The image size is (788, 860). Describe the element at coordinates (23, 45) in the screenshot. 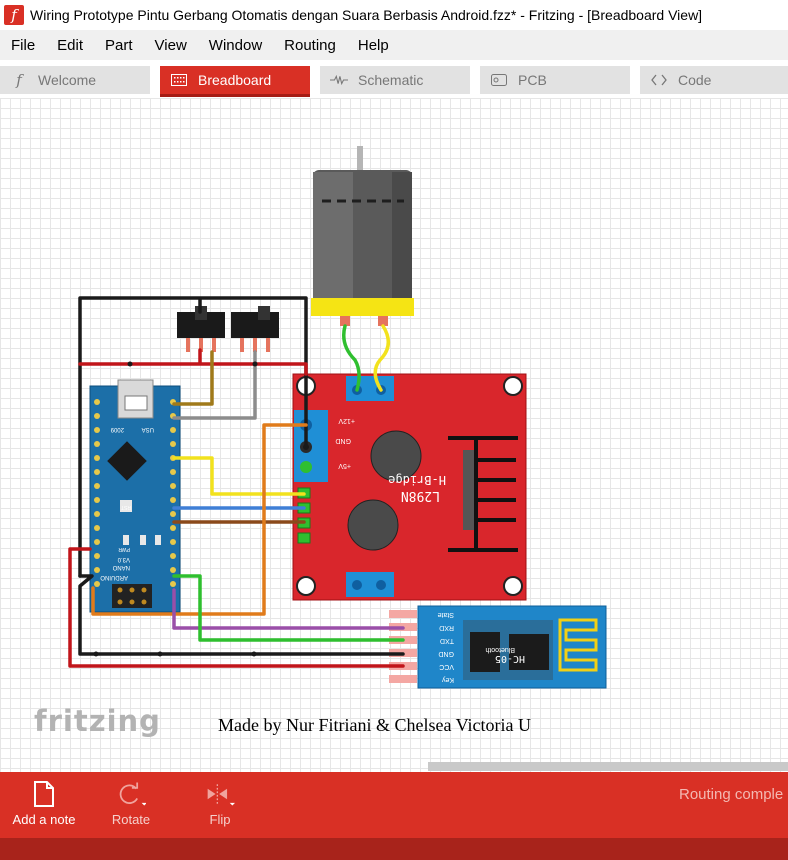

I see `menu-file: File` at that location.